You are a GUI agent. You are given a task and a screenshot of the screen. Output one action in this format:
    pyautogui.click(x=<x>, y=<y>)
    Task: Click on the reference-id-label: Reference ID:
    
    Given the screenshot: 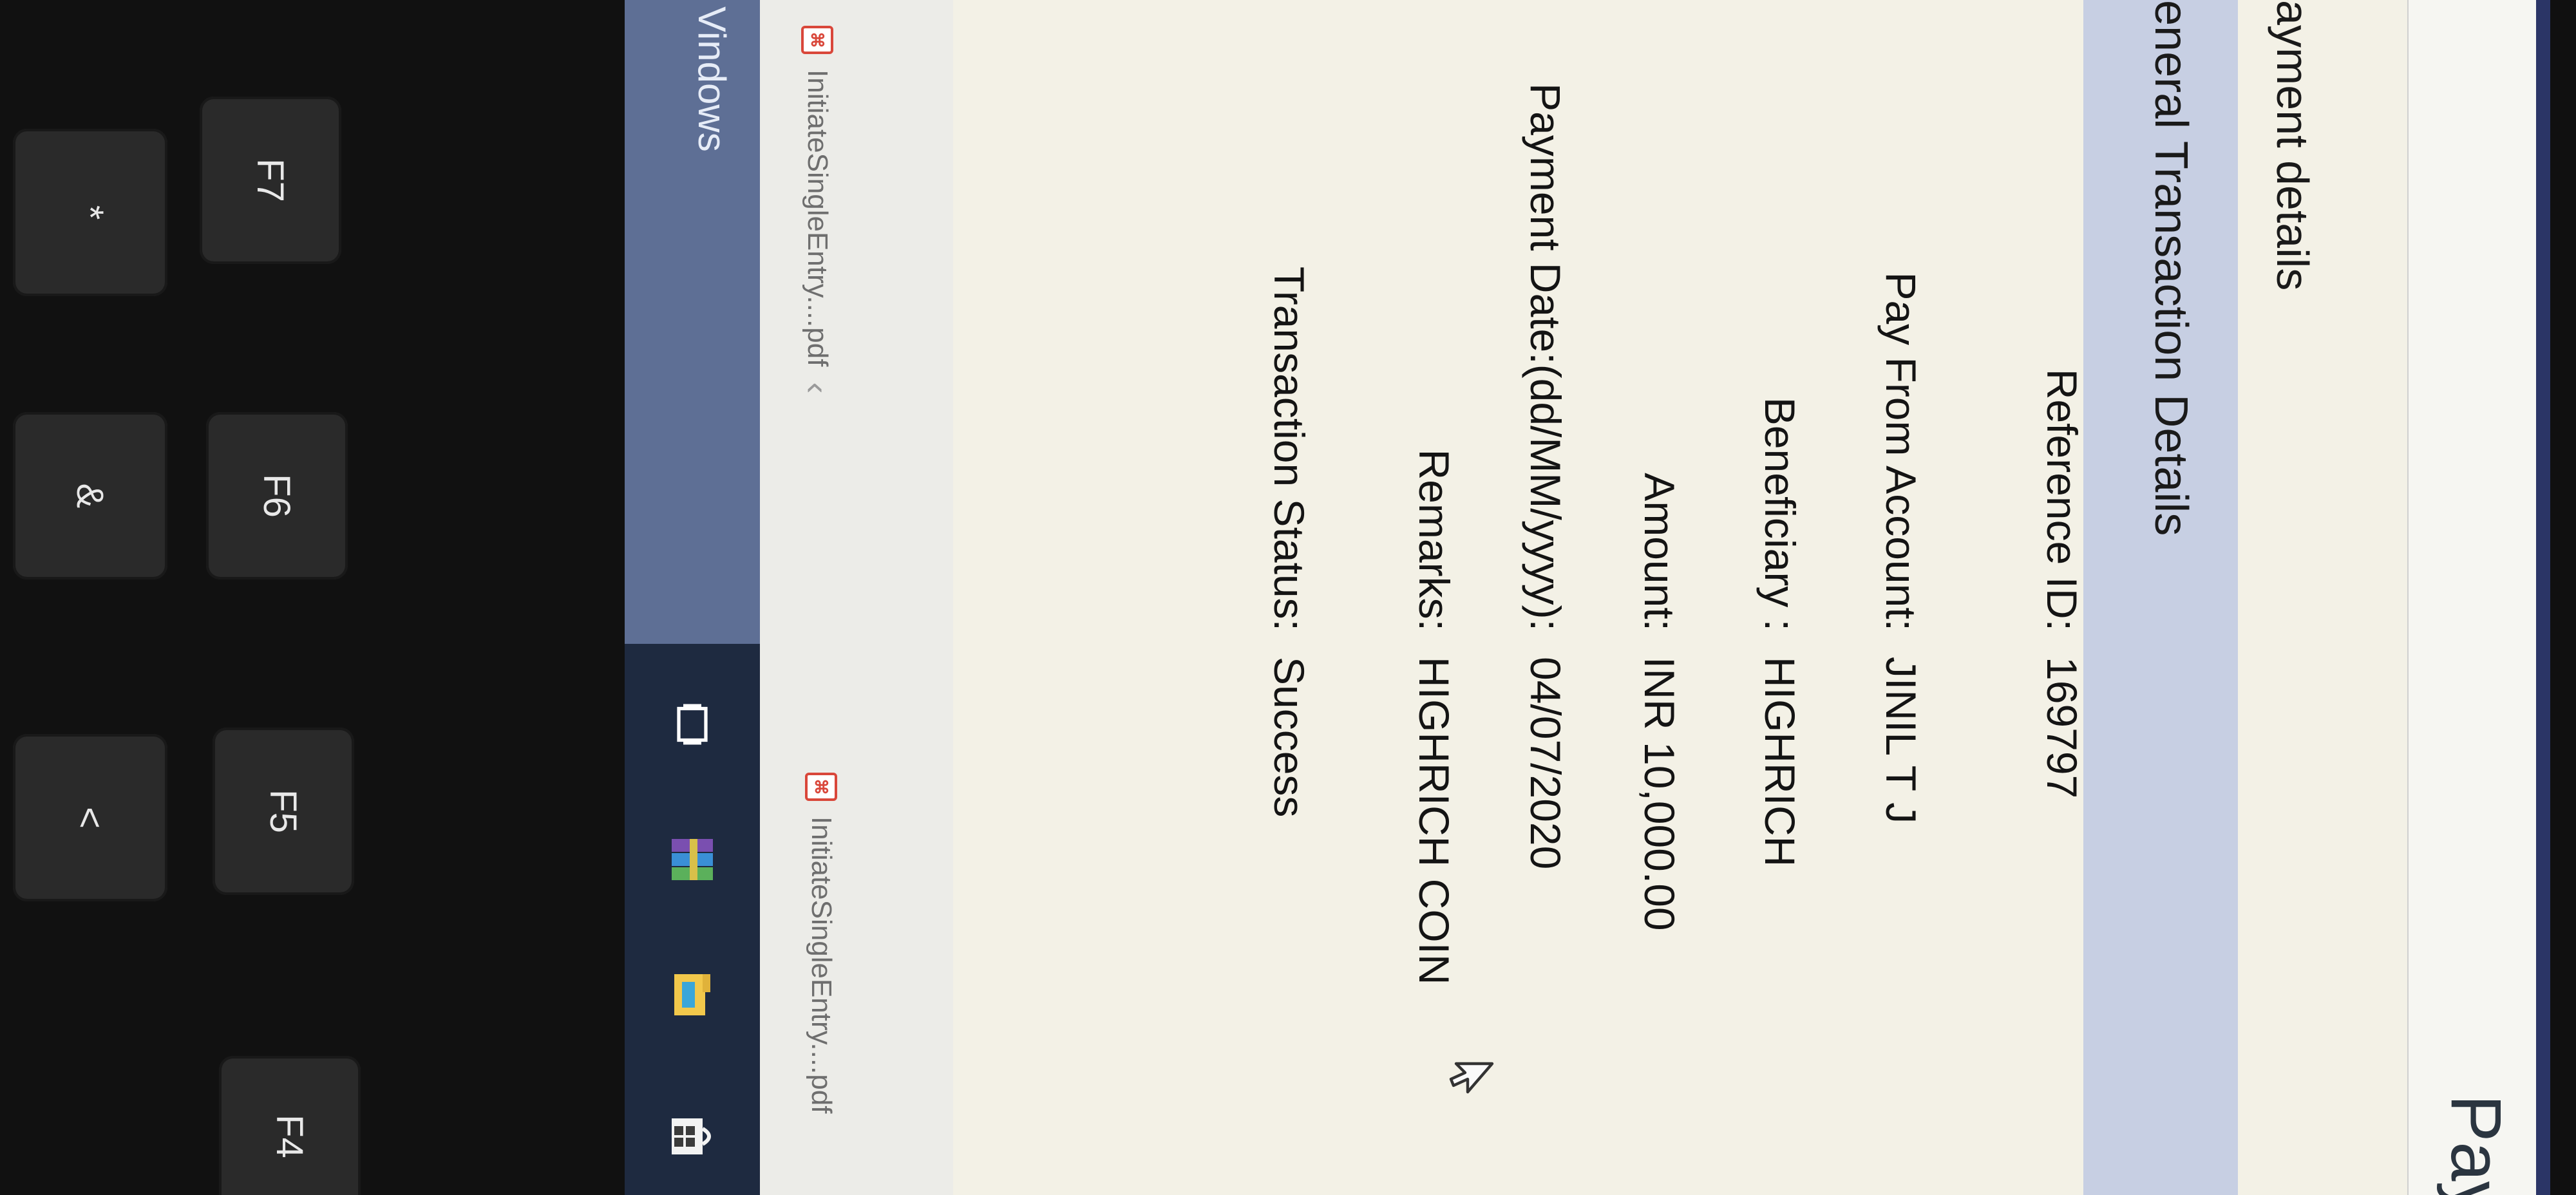 What is the action you would take?
    pyautogui.click(x=2062, y=499)
    